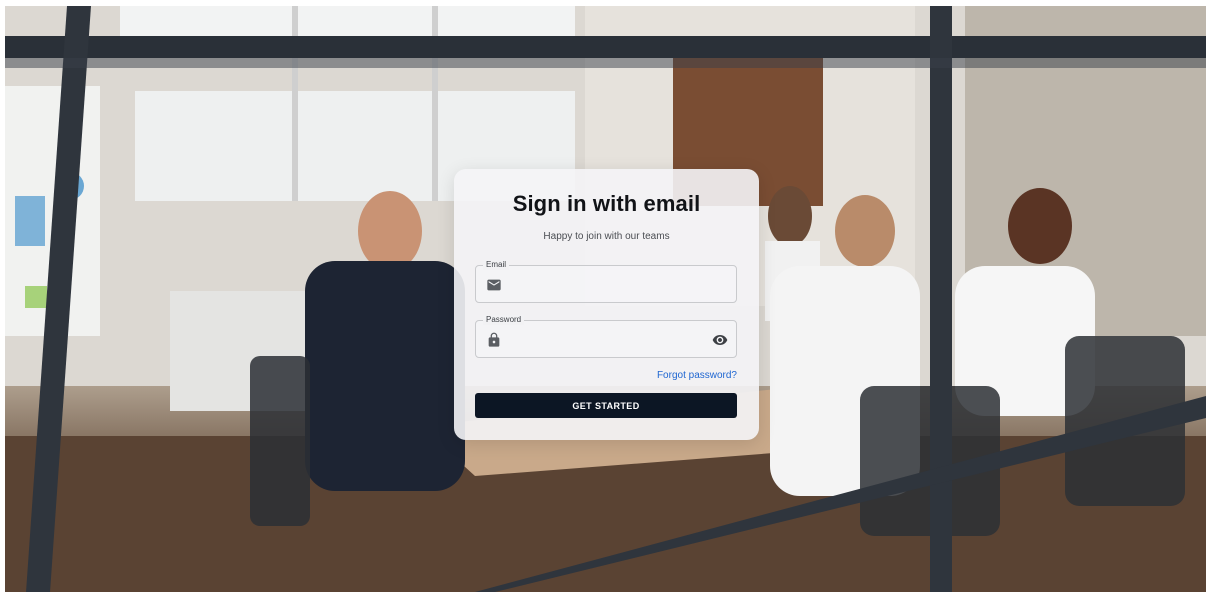  What do you see at coordinates (605, 340) in the screenshot?
I see `password-input` at bounding box center [605, 340].